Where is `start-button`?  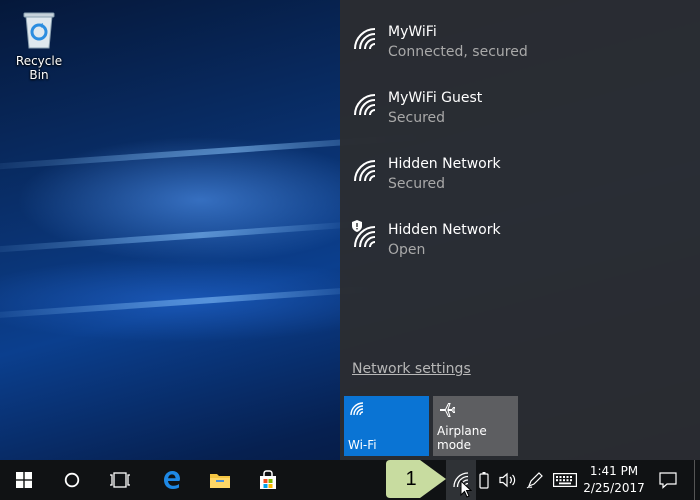
start-button is located at coordinates (24, 480).